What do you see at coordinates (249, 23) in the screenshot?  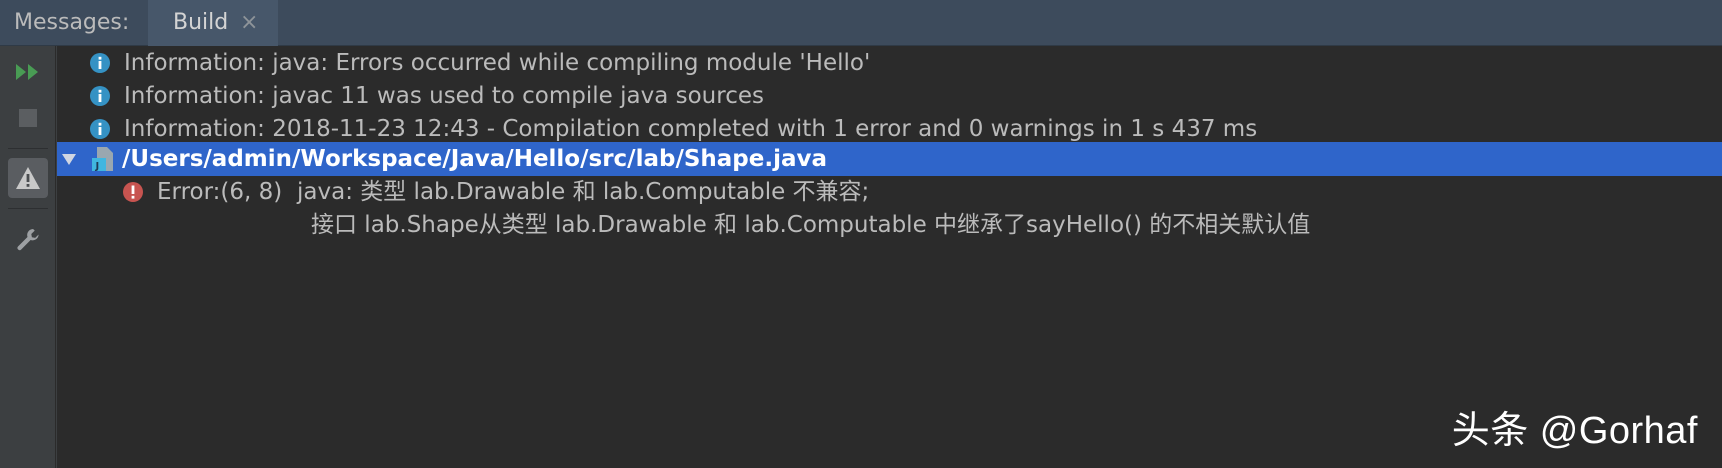 I see `close-icon: ×` at bounding box center [249, 23].